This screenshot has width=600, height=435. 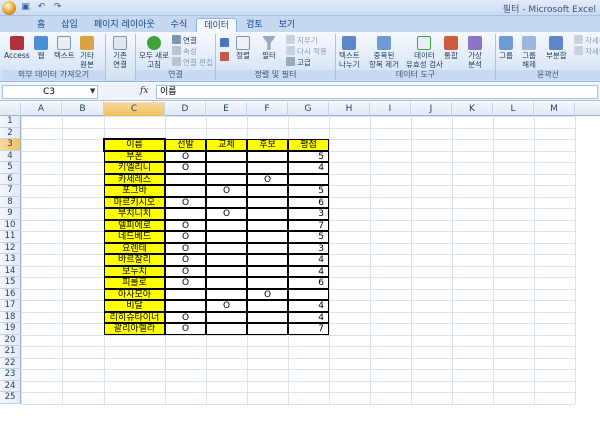 I want to click on row-header-3: 3, so click(x=10, y=145).